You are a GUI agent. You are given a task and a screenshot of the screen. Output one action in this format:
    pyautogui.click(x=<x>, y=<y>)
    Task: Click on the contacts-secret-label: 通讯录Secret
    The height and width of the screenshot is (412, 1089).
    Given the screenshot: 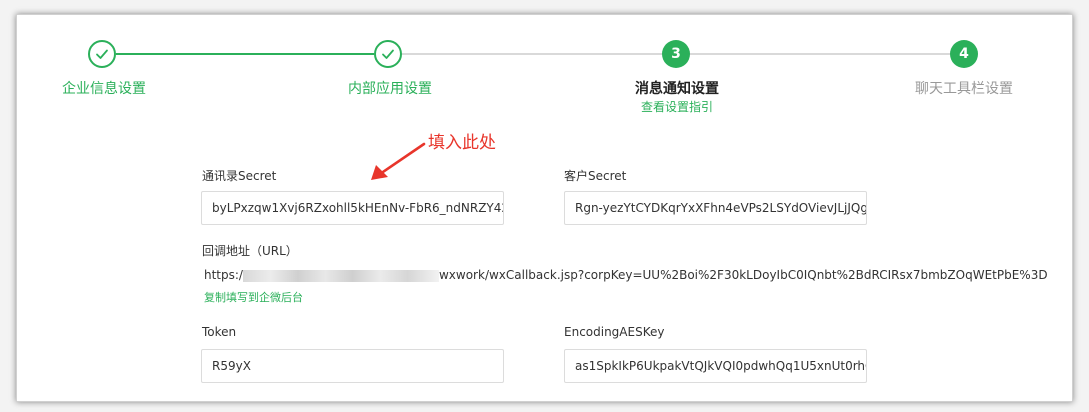 What is the action you would take?
    pyautogui.click(x=239, y=176)
    